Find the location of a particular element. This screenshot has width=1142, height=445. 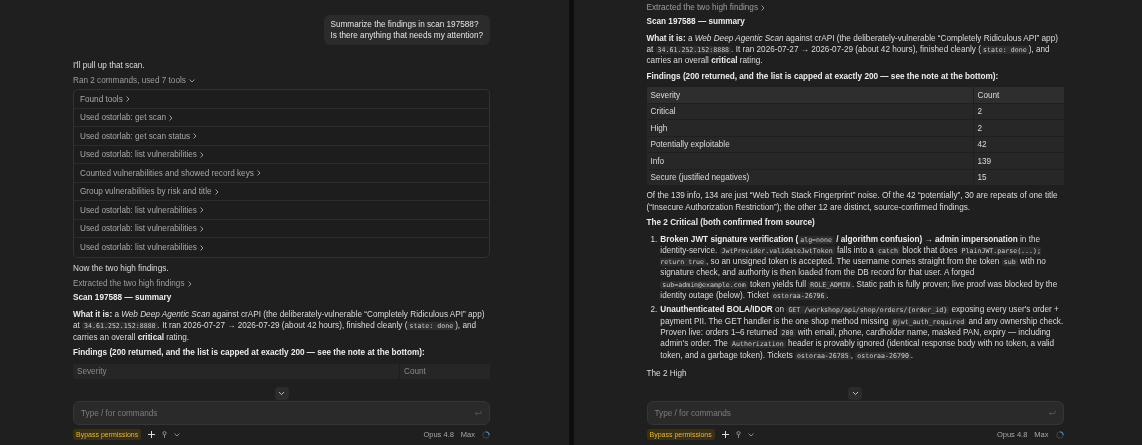

message-heading: The 2 High is located at coordinates (667, 374).